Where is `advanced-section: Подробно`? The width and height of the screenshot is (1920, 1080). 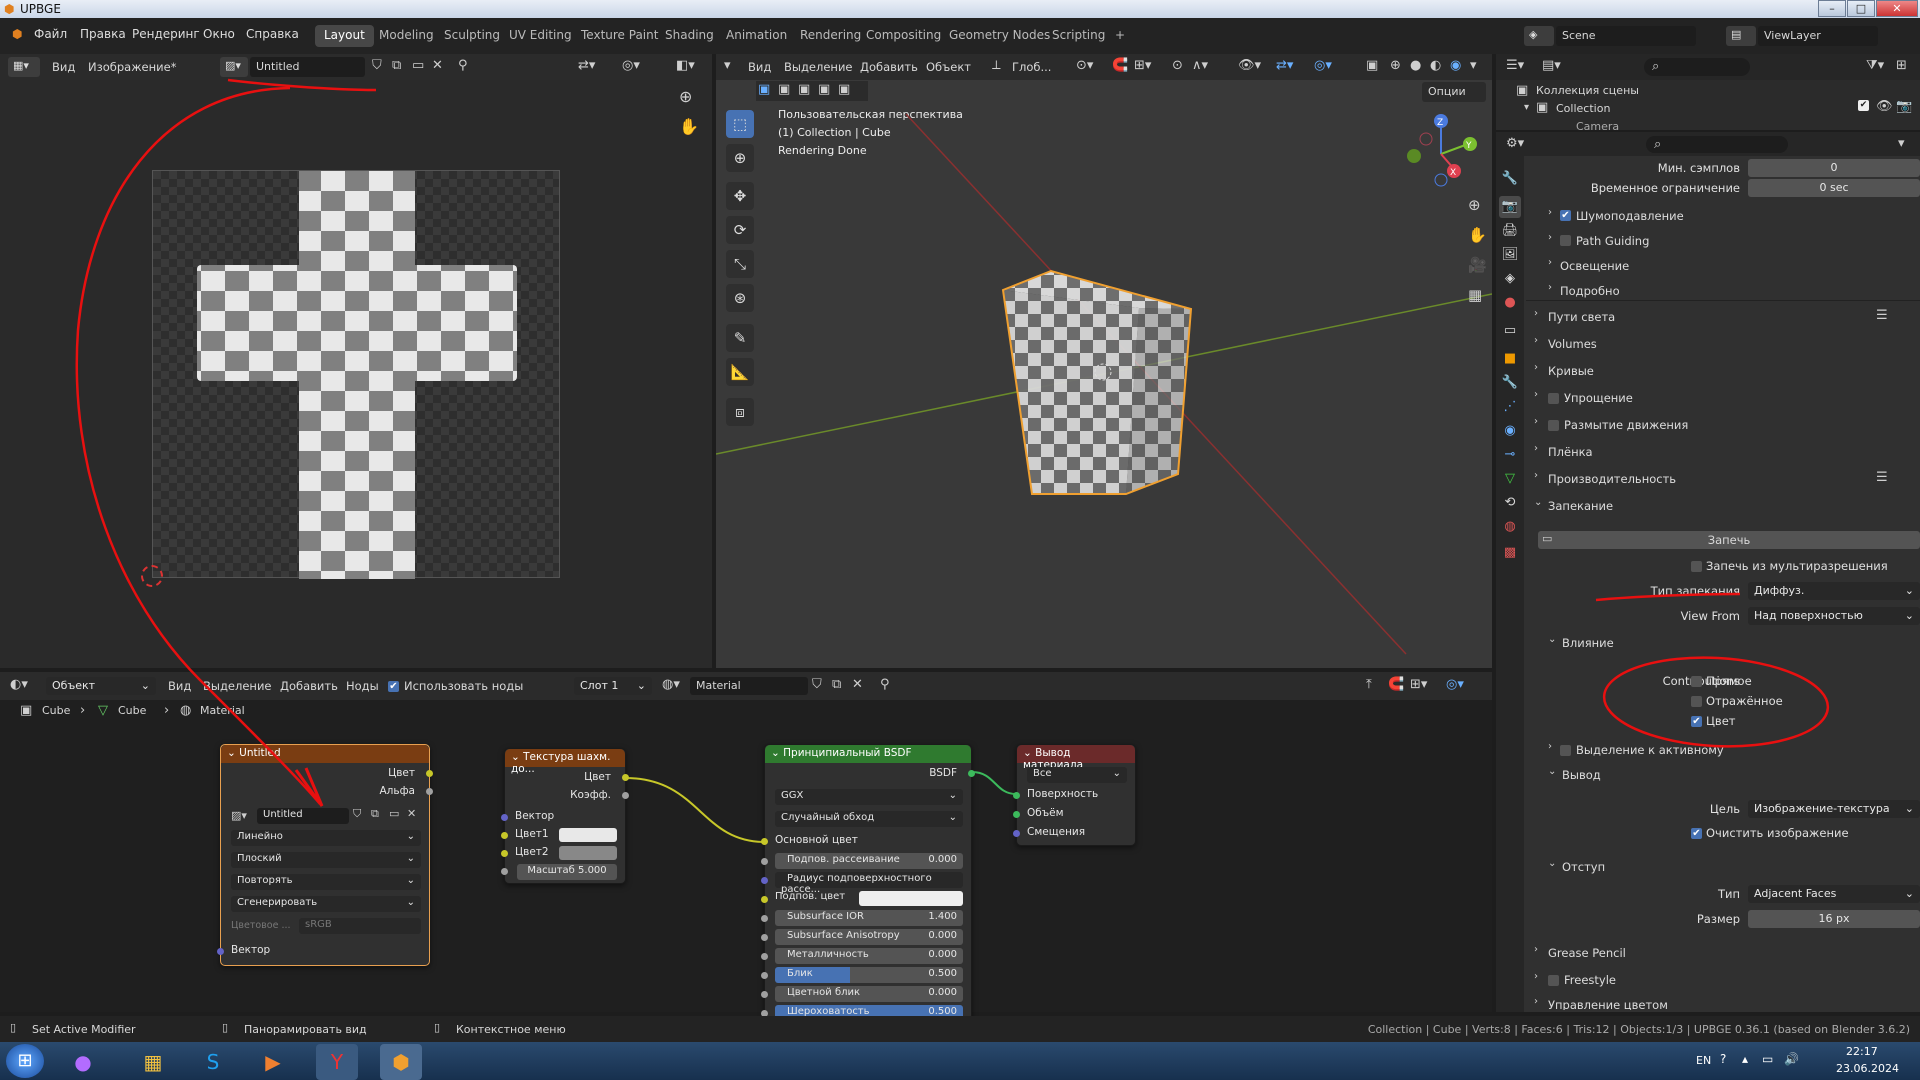
advanced-section: Подробно is located at coordinates (1590, 291).